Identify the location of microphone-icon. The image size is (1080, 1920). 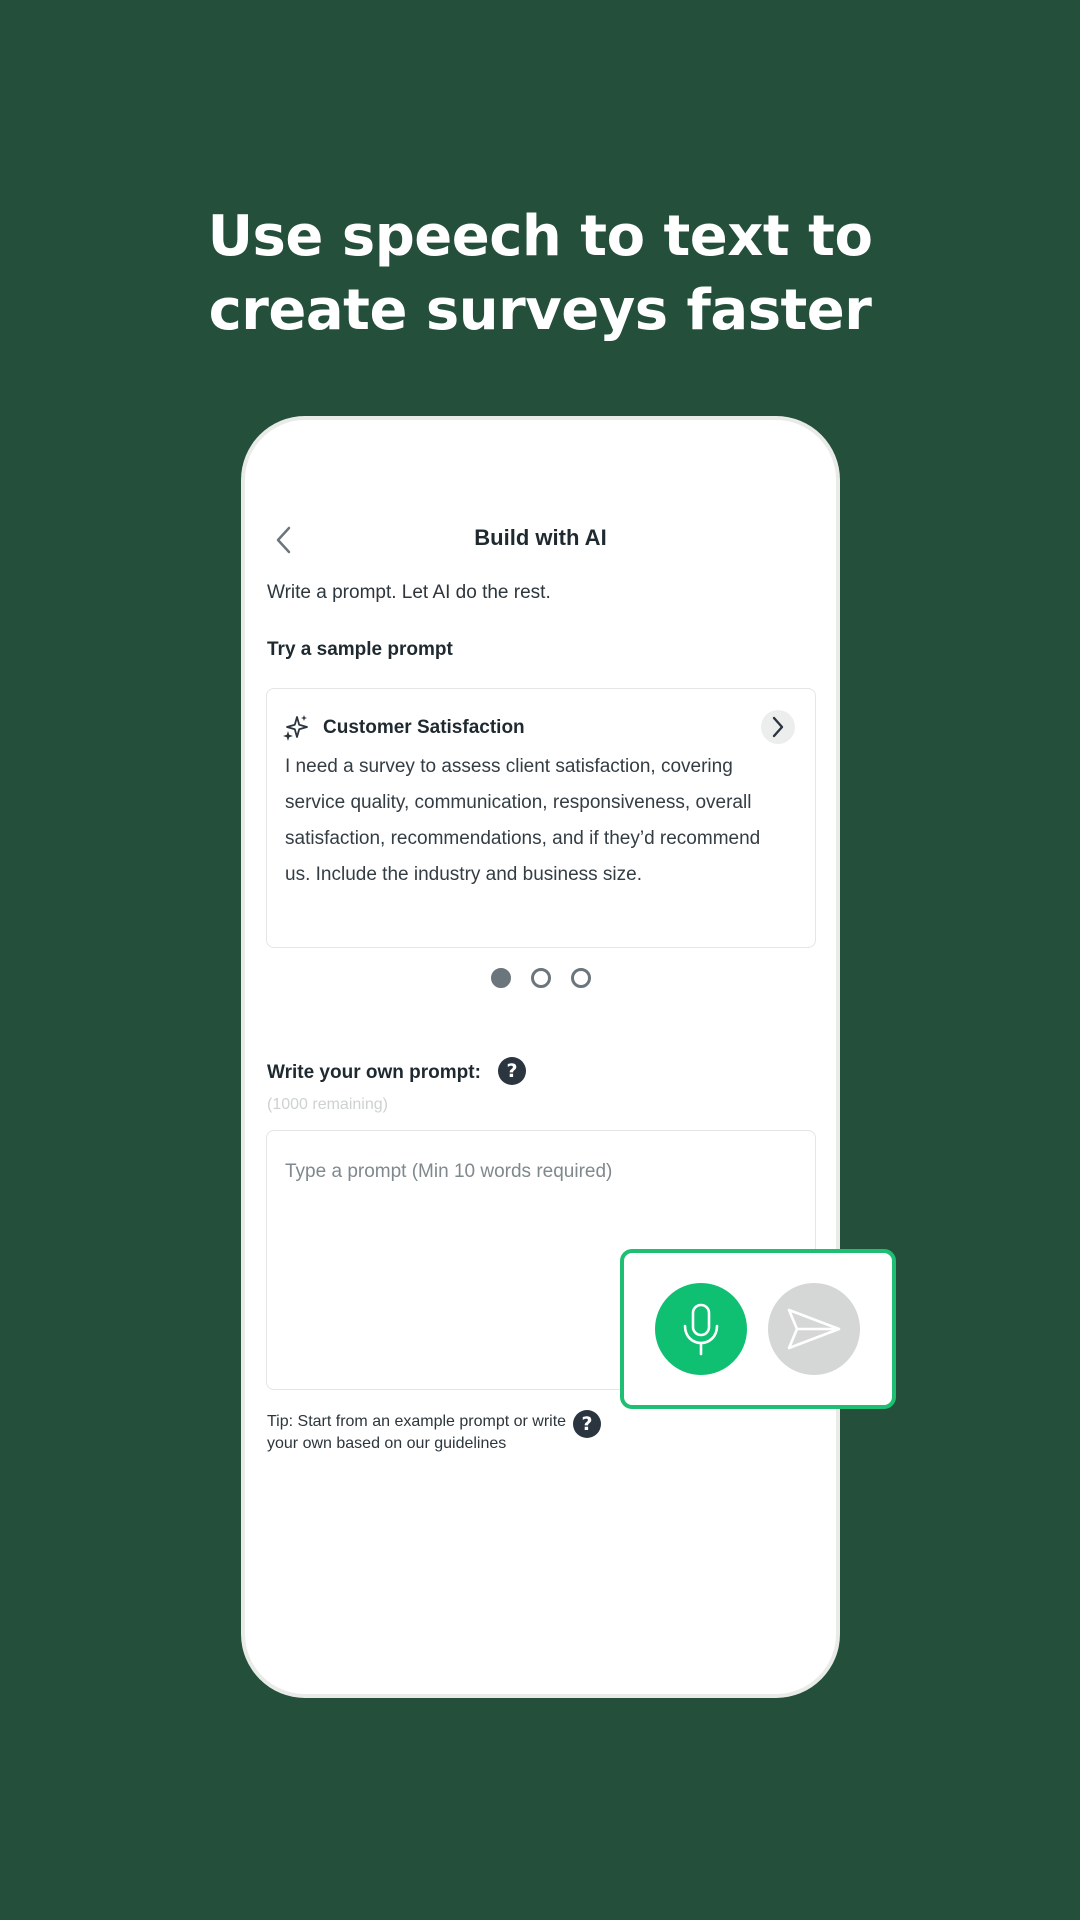
(701, 1329).